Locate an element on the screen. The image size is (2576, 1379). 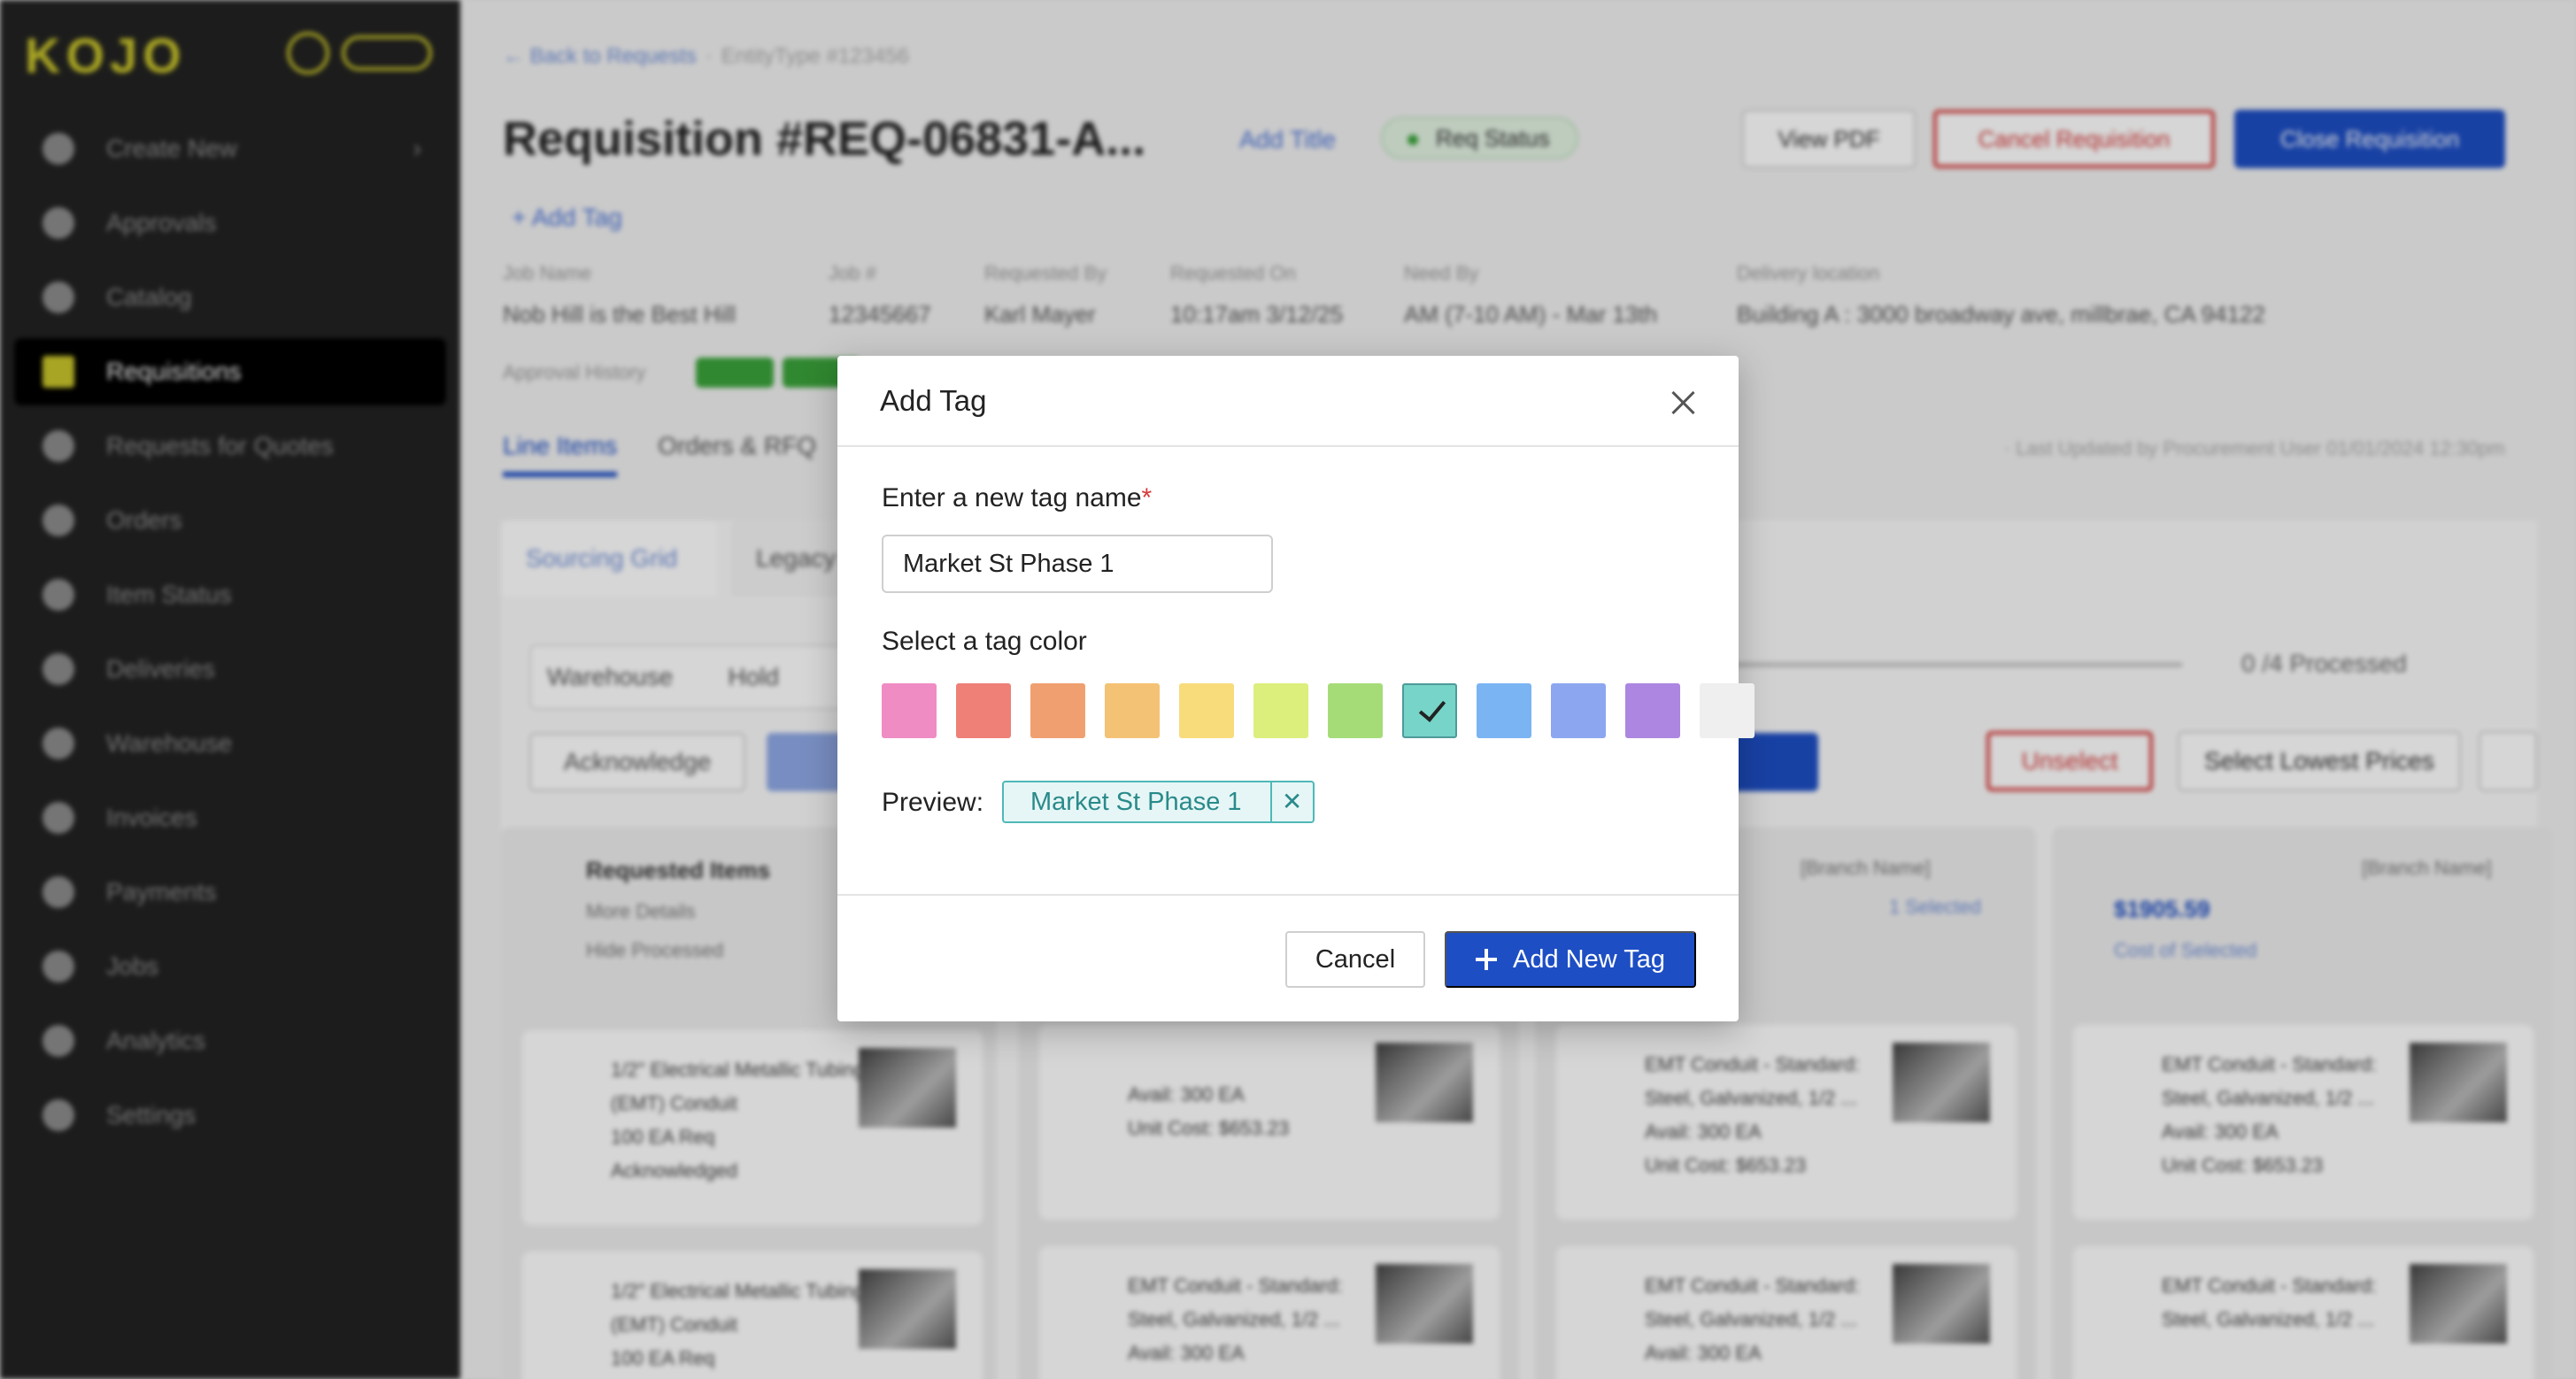
add-new-tag-label: Add New Tag is located at coordinates (1589, 959).